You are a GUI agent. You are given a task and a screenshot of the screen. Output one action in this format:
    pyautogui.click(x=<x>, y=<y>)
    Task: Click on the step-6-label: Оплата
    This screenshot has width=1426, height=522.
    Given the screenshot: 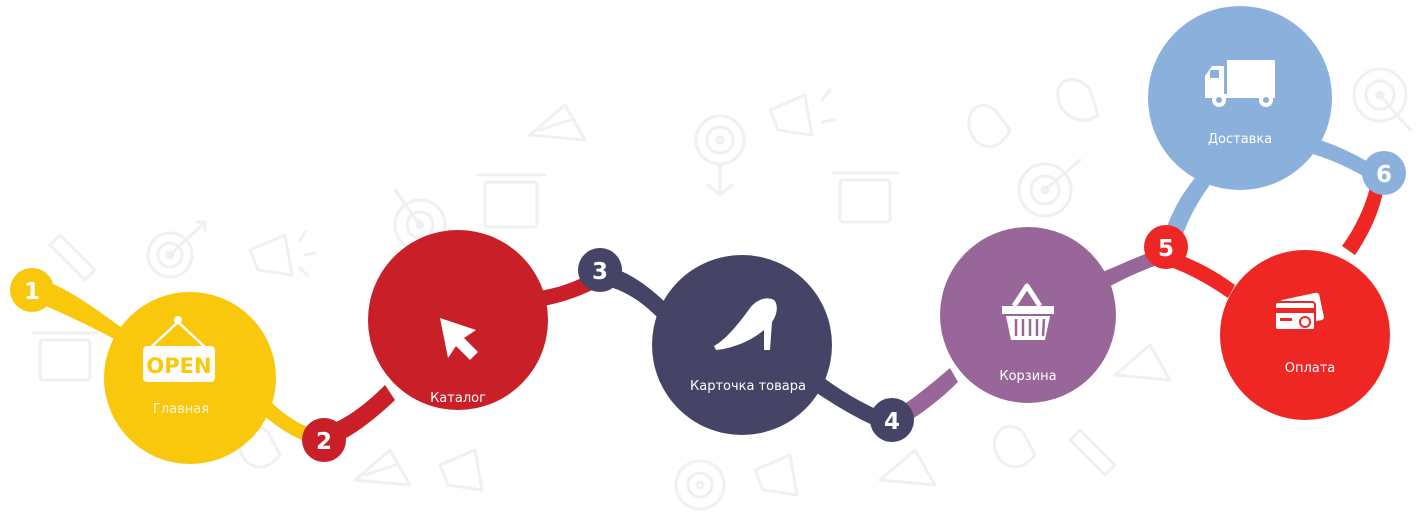 What is the action you would take?
    pyautogui.click(x=1310, y=368)
    